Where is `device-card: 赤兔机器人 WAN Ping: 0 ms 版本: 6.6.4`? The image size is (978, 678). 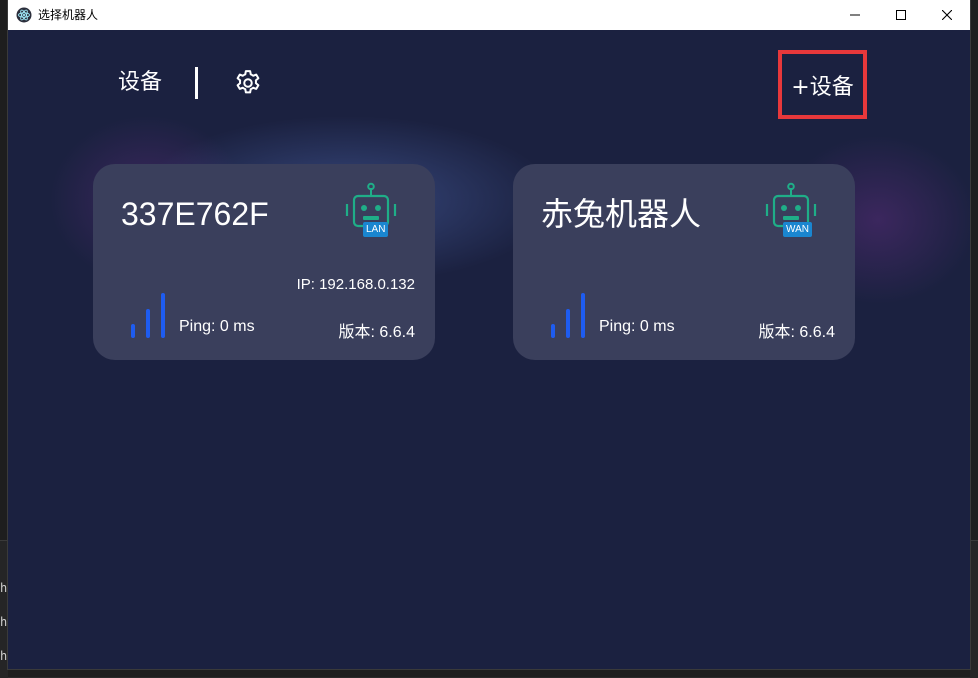 device-card: 赤兔机器人 WAN Ping: 0 ms 版本: 6.6.4 is located at coordinates (684, 262).